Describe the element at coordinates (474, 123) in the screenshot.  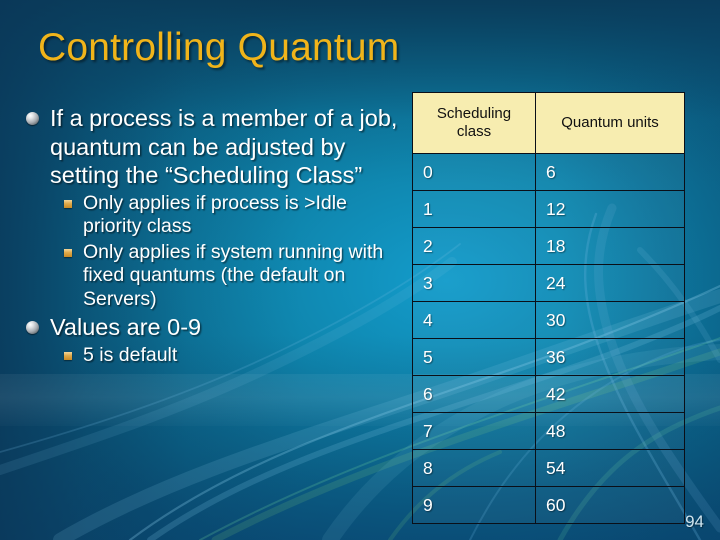
I see `table-header-cell-scheduling-class: Scheduling class` at that location.